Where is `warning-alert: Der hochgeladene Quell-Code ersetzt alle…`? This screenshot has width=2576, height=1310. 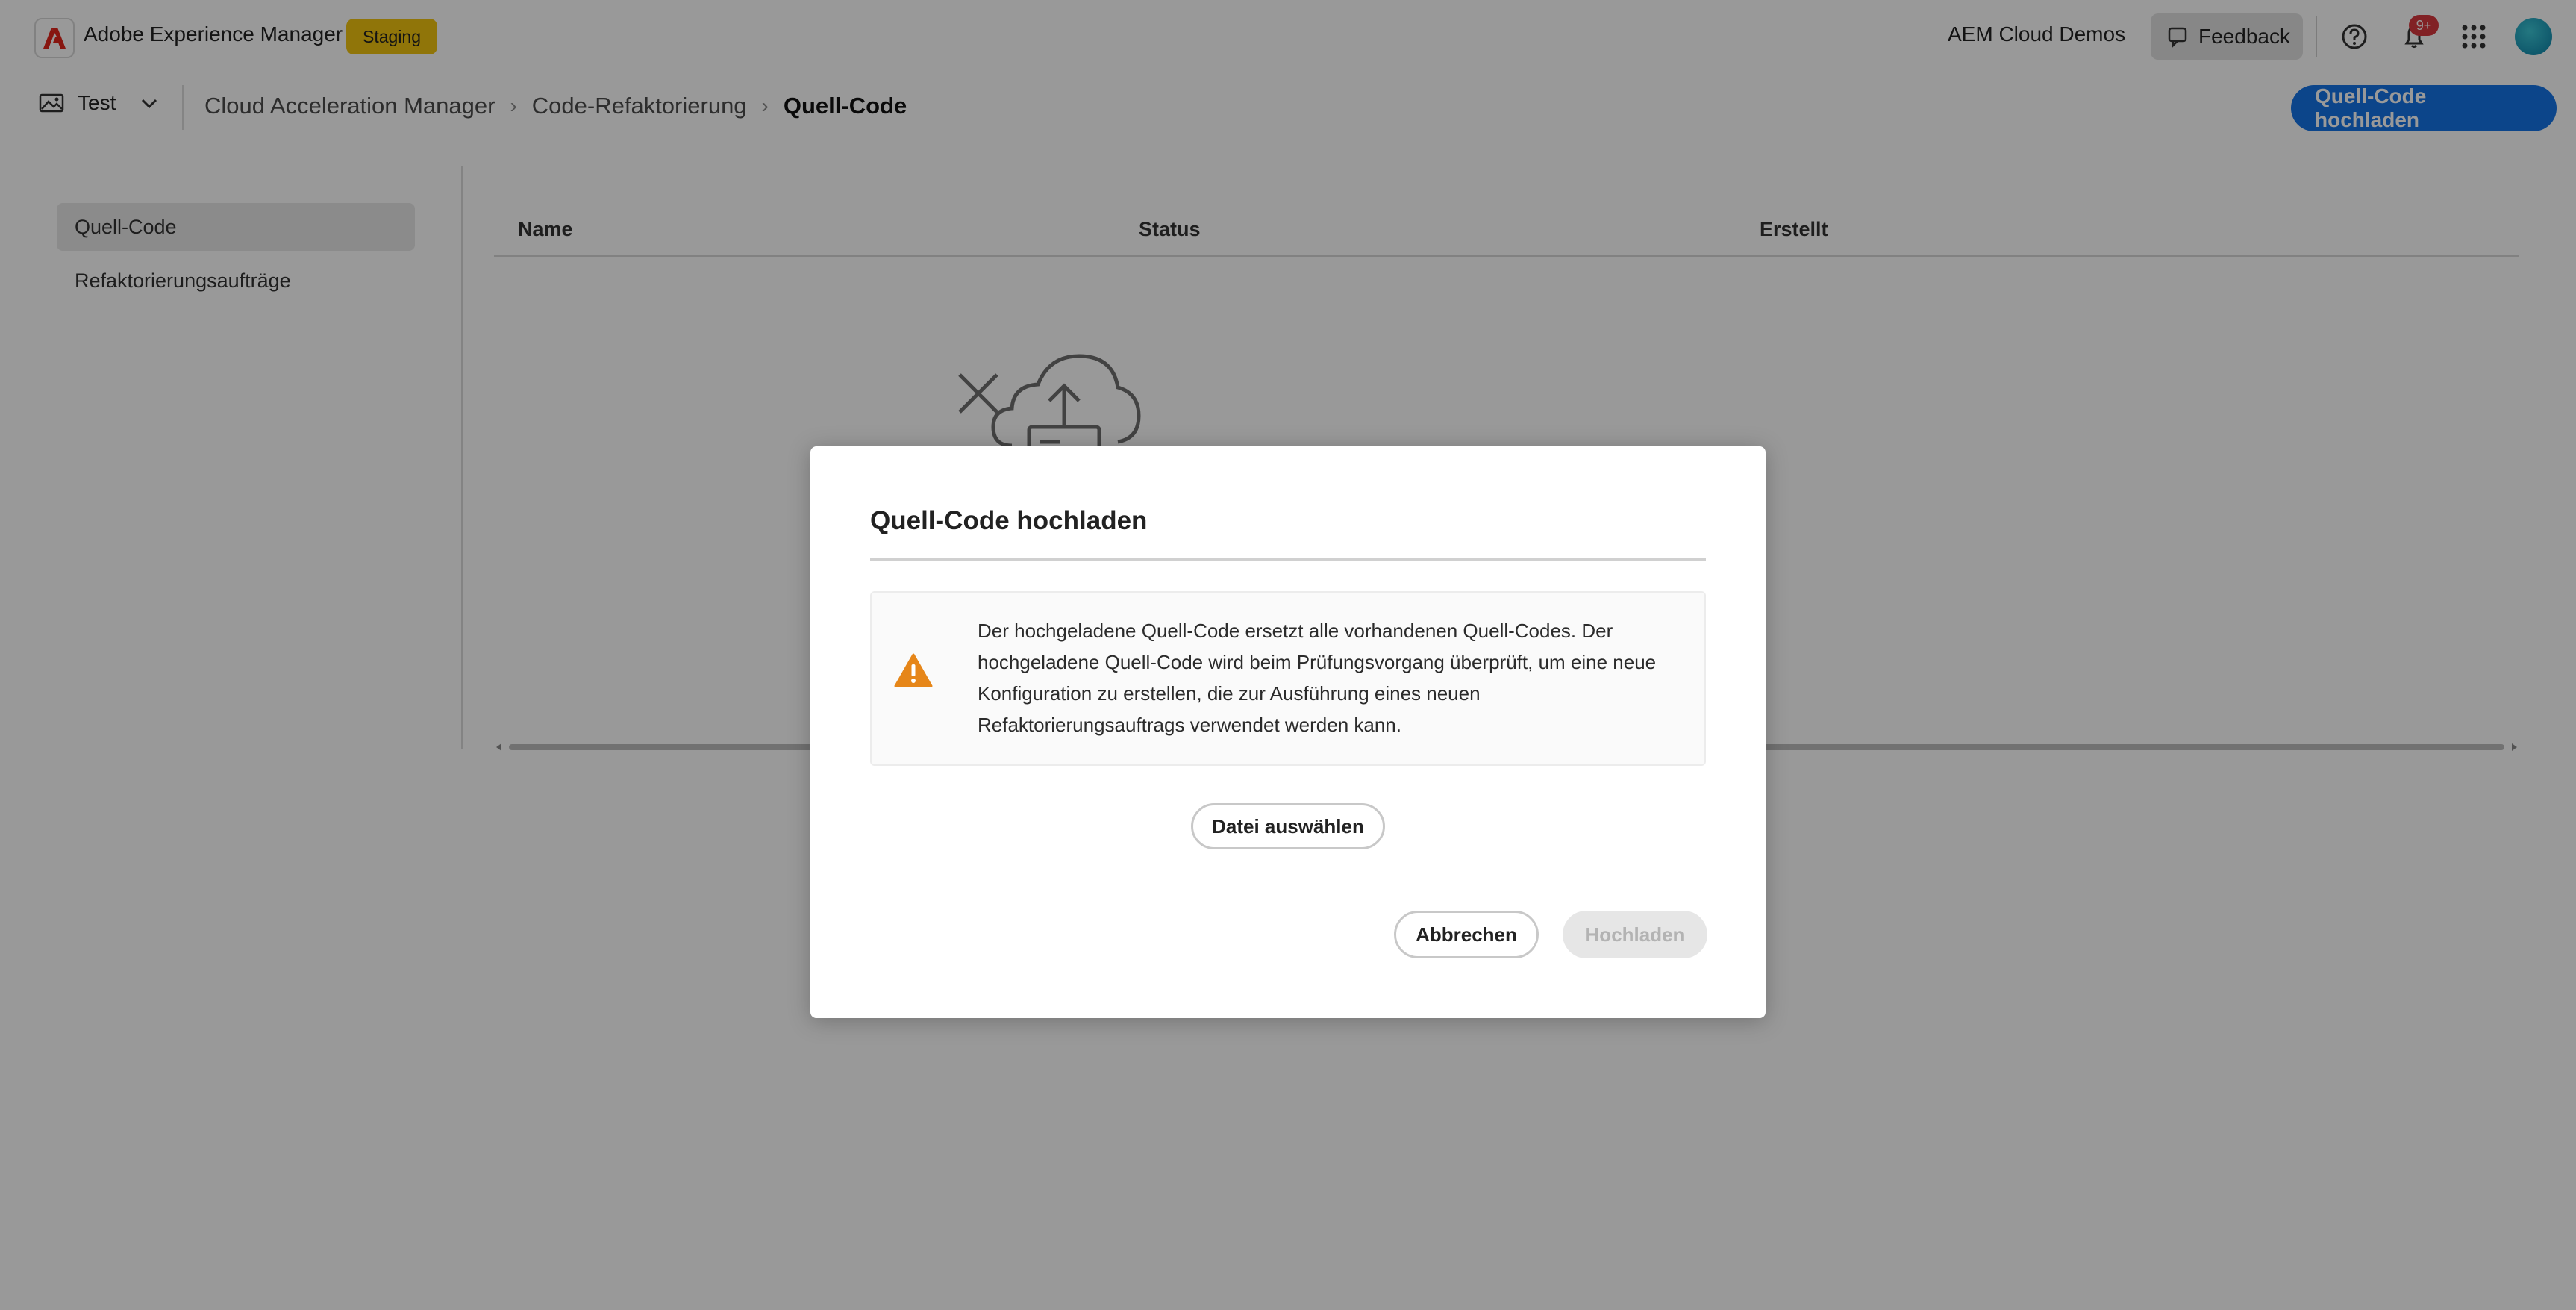
warning-alert: Der hochgeladene Quell-Code ersetzt alle… is located at coordinates (1288, 678).